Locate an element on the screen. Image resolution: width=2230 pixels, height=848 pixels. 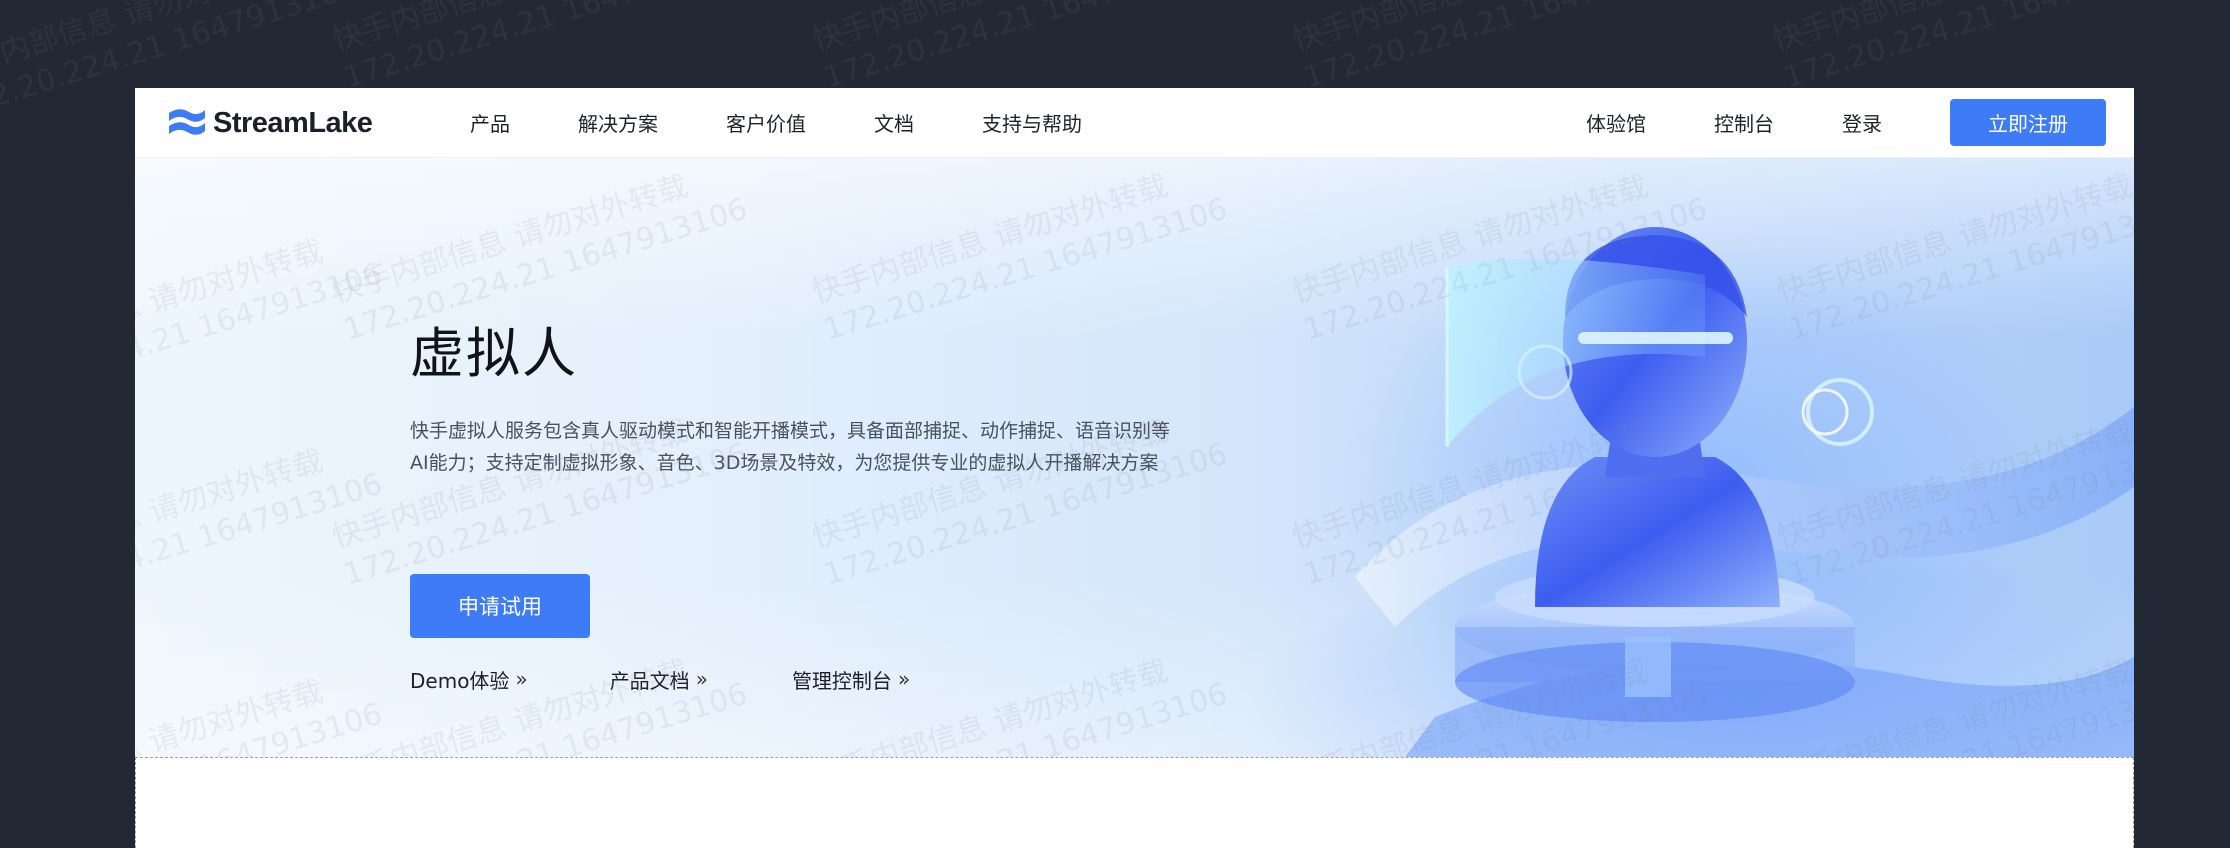
nav-item-products: 产品 is located at coordinates (490, 122).